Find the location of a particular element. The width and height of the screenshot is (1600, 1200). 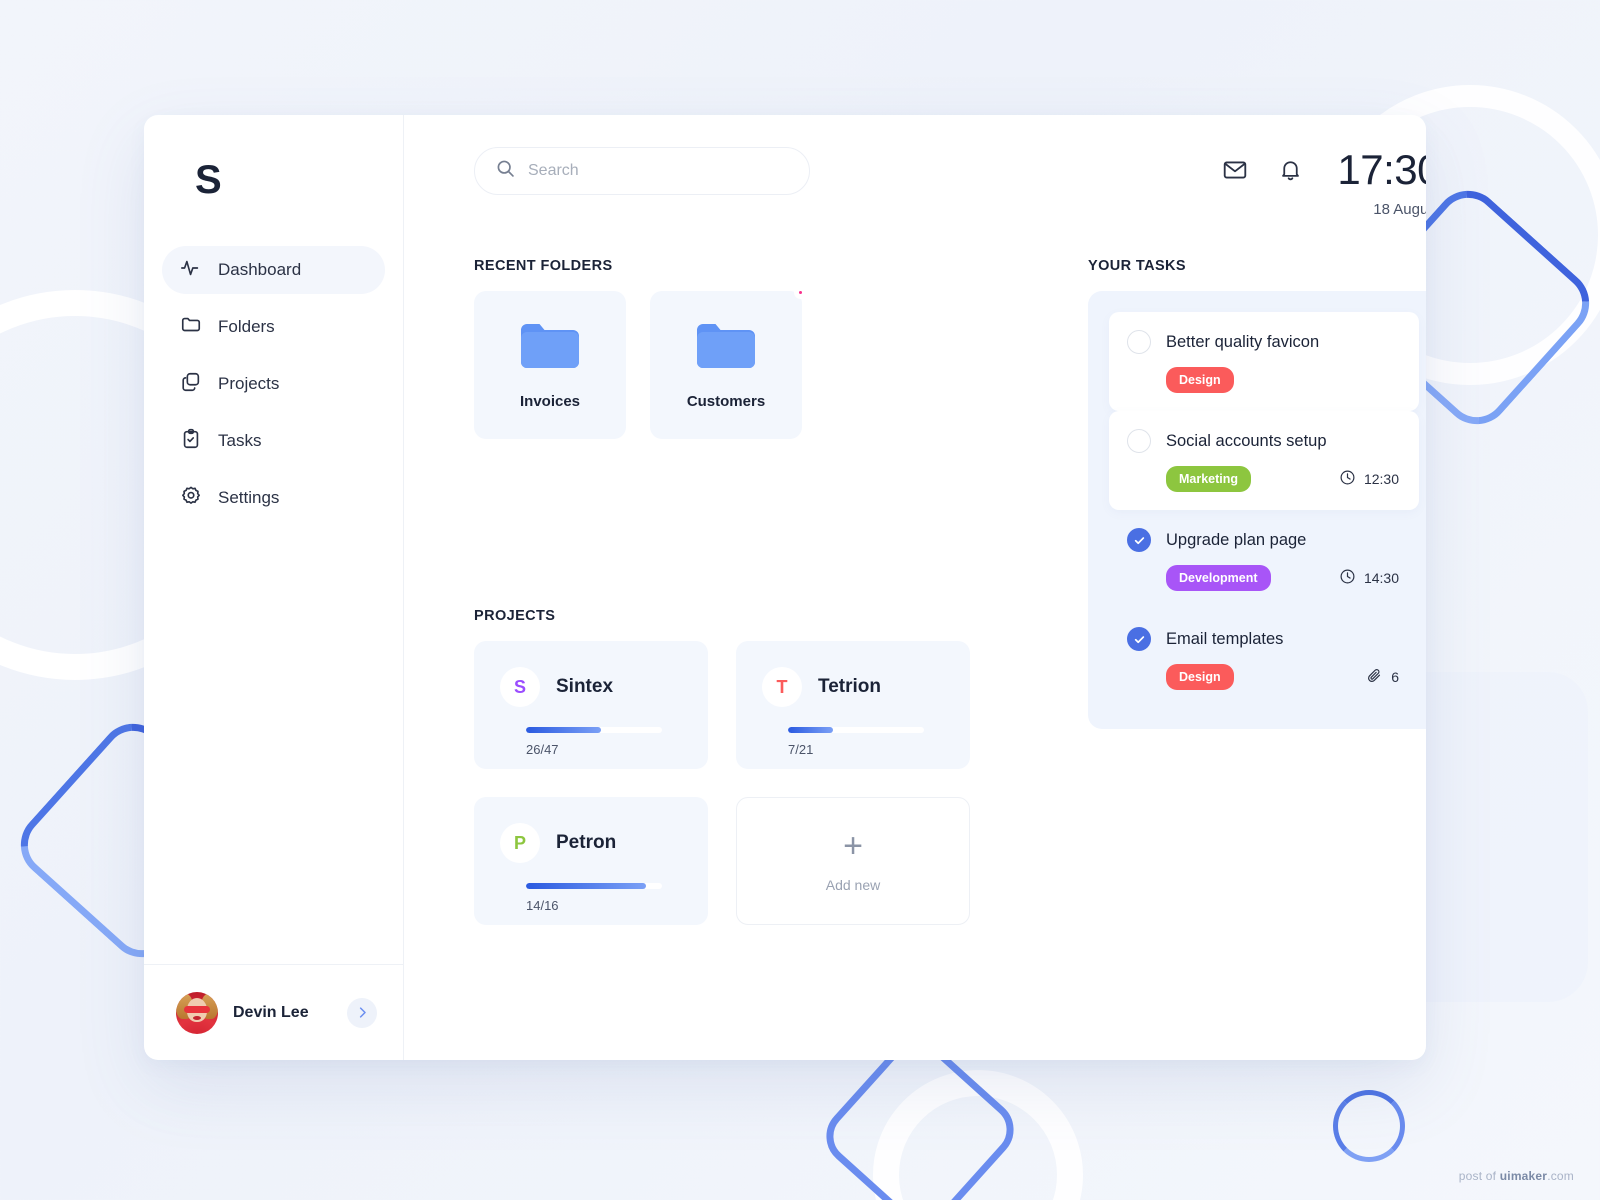

background-circle-bottom is located at coordinates (978, 1135).